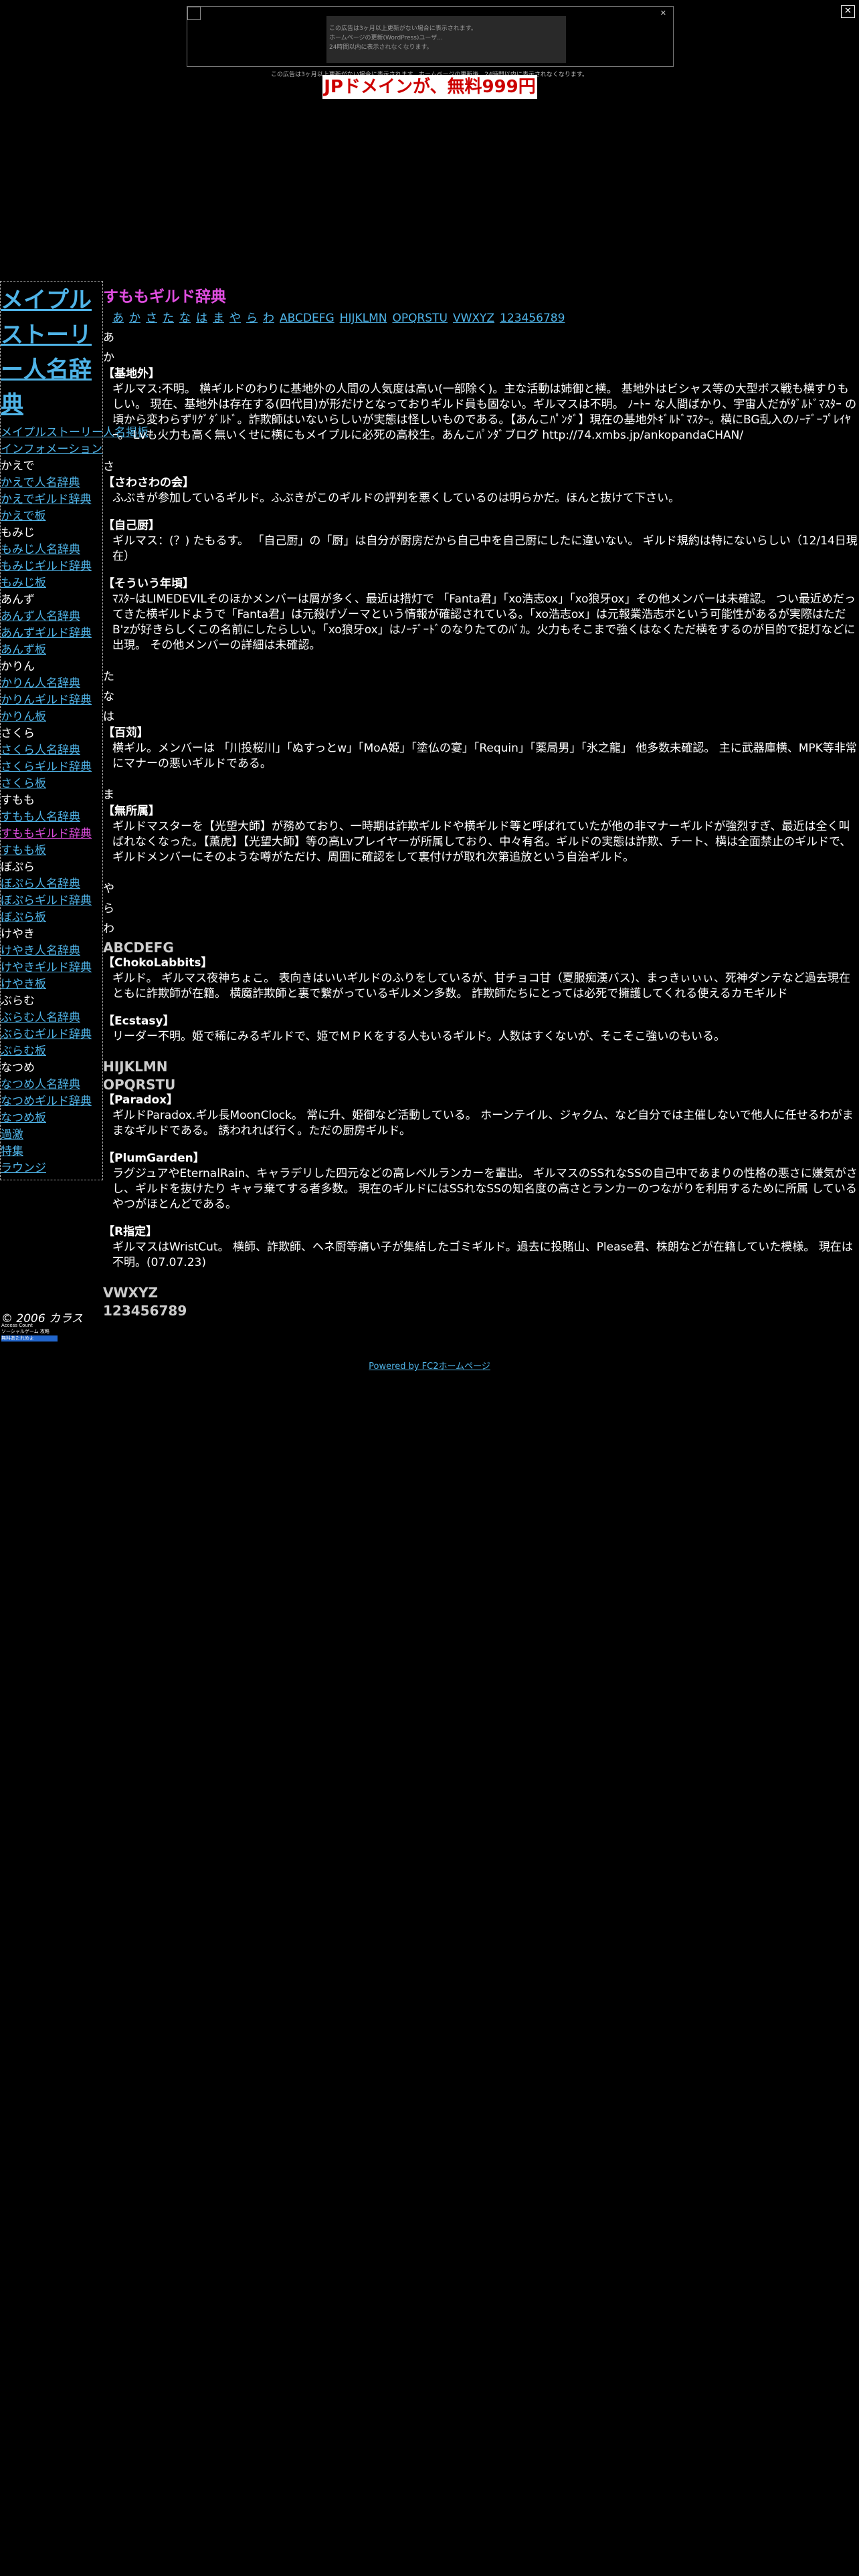 The height and width of the screenshot is (2576, 859). What do you see at coordinates (52, 533) in the screenshot?
I see `sidebar-row: もみじ` at bounding box center [52, 533].